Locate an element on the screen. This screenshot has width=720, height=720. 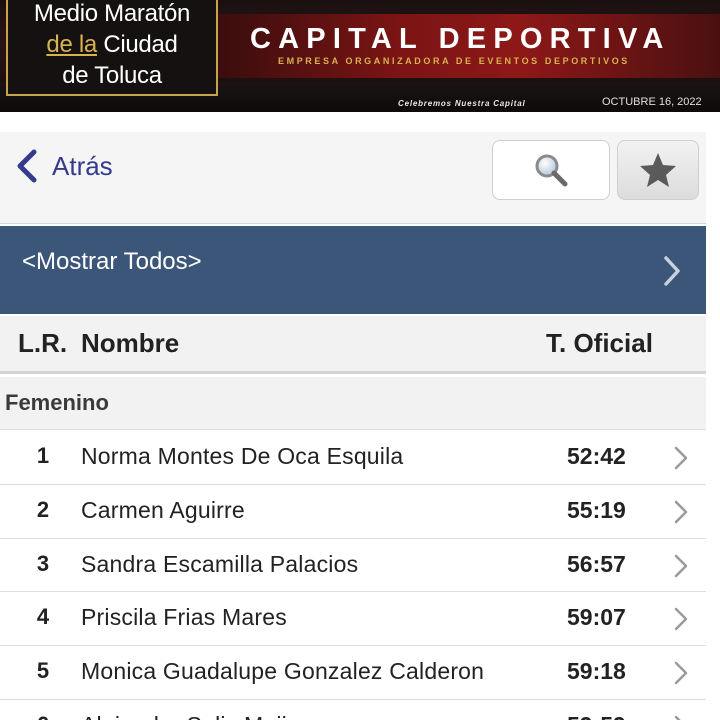
result-official-time: 52:42 is located at coordinates (596, 456).